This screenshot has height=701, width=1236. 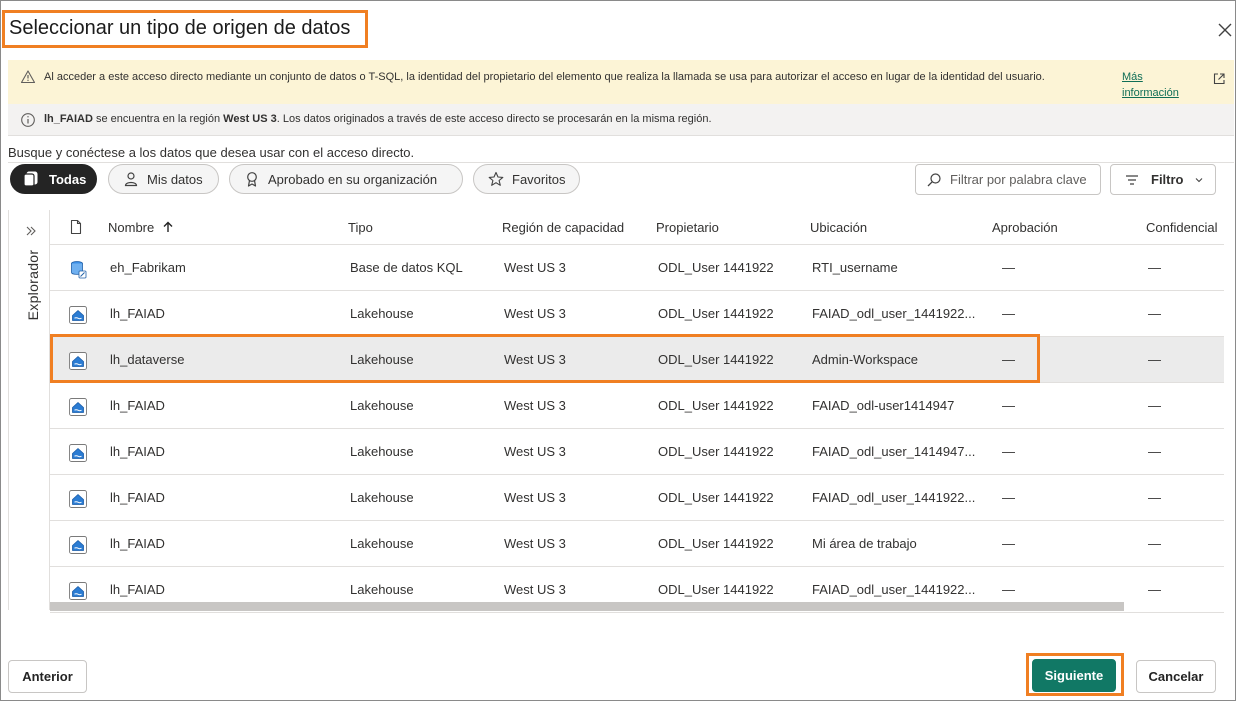 What do you see at coordinates (79, 270) in the screenshot?
I see `kql-database-icon` at bounding box center [79, 270].